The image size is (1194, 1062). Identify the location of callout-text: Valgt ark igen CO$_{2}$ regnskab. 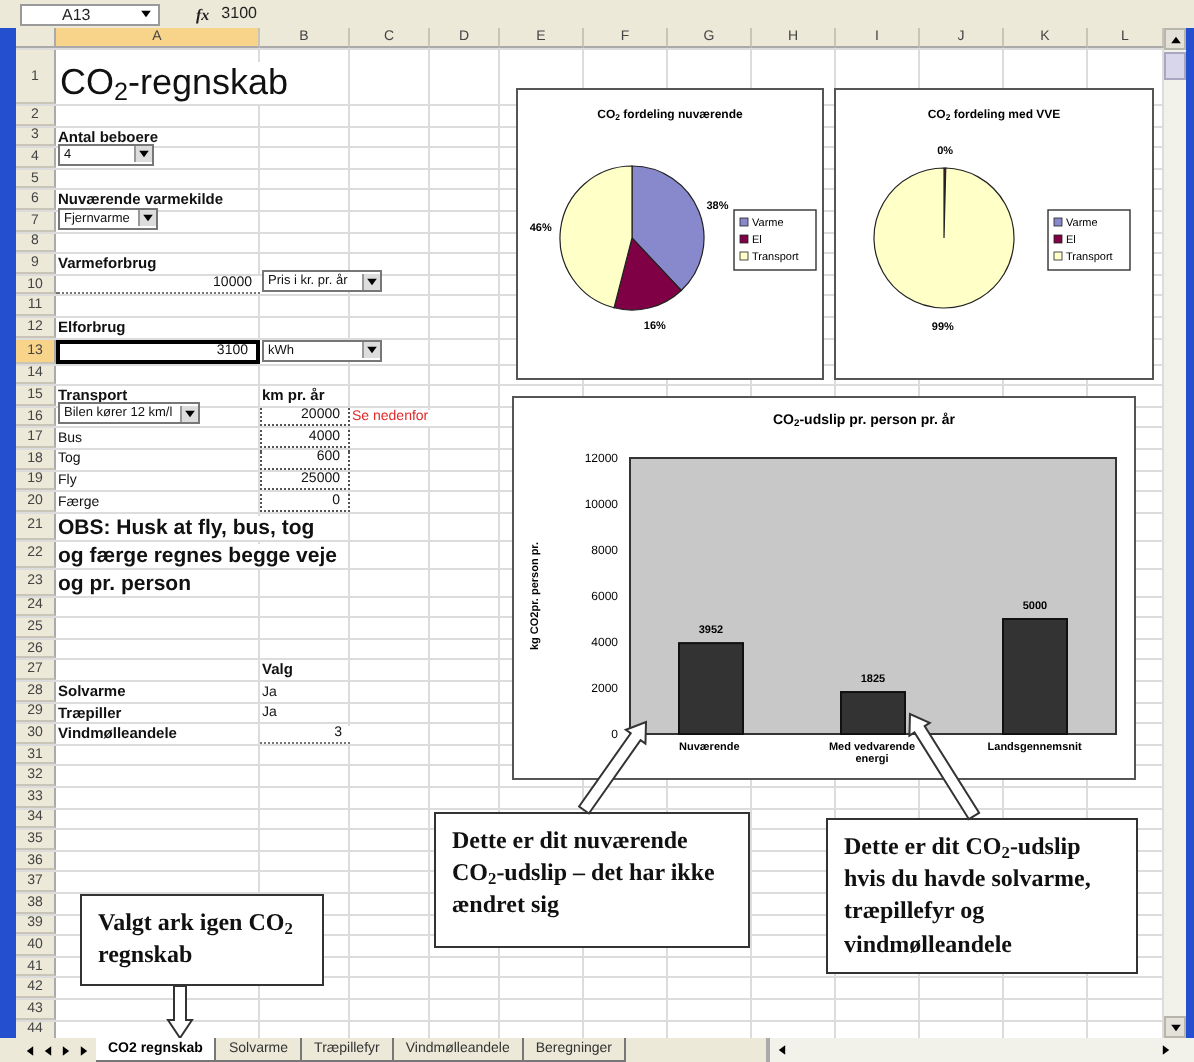
(196, 938).